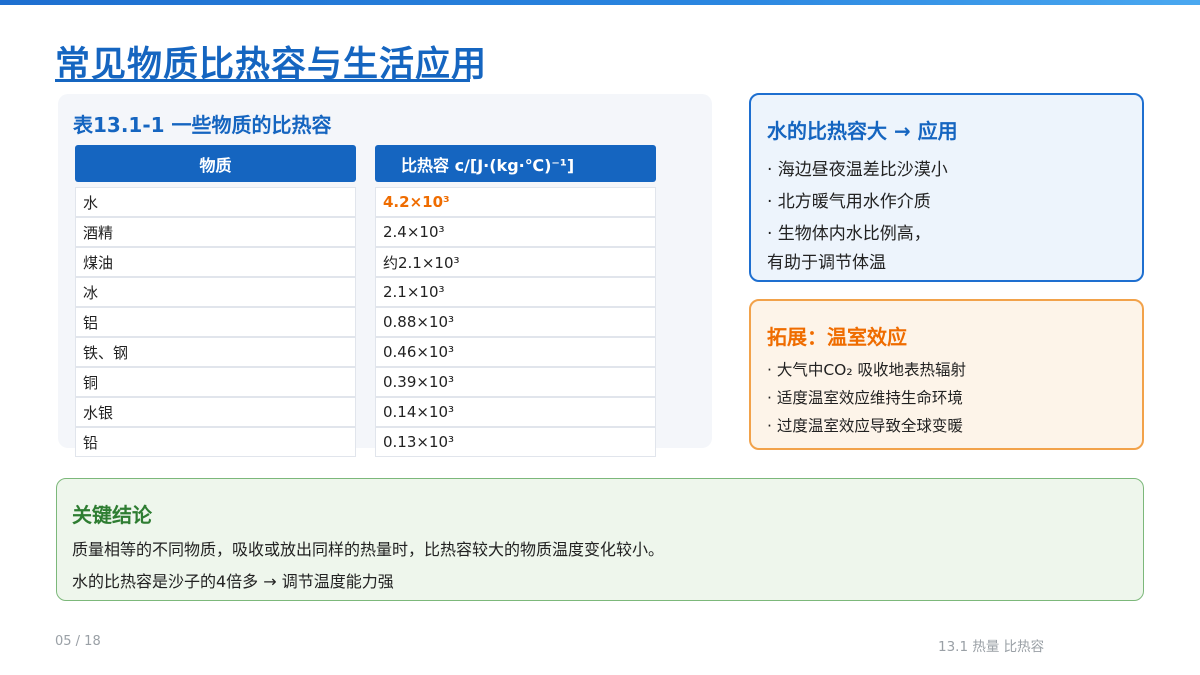 This screenshot has width=1200, height=675. I want to click on greenhouse-extension-item: · 大气中CO₂ 吸收地表热辐射, so click(867, 370).